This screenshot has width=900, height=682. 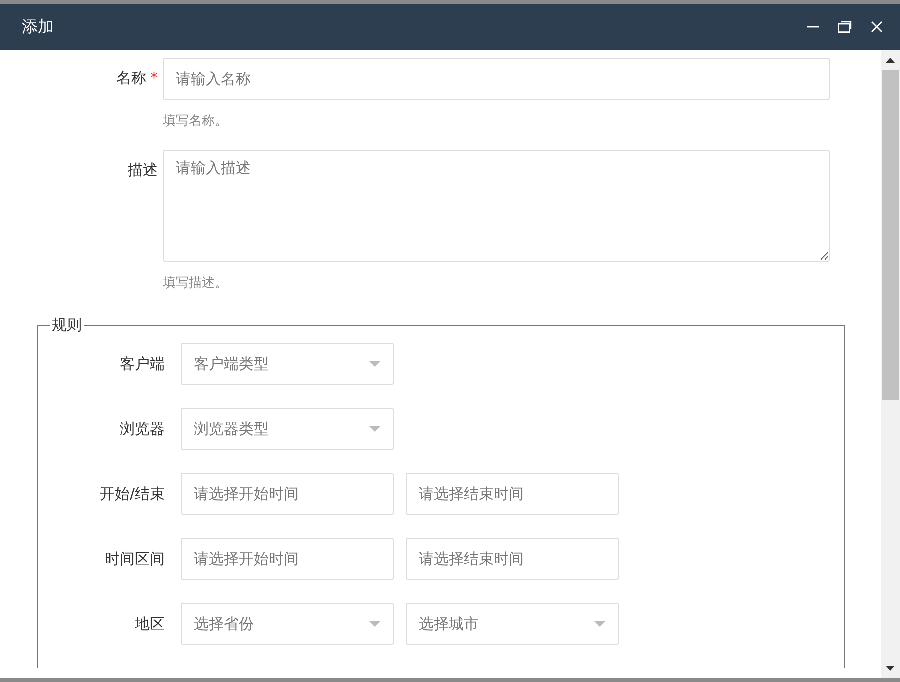 What do you see at coordinates (512, 624) in the screenshot?
I see `select-field: 选择城市` at bounding box center [512, 624].